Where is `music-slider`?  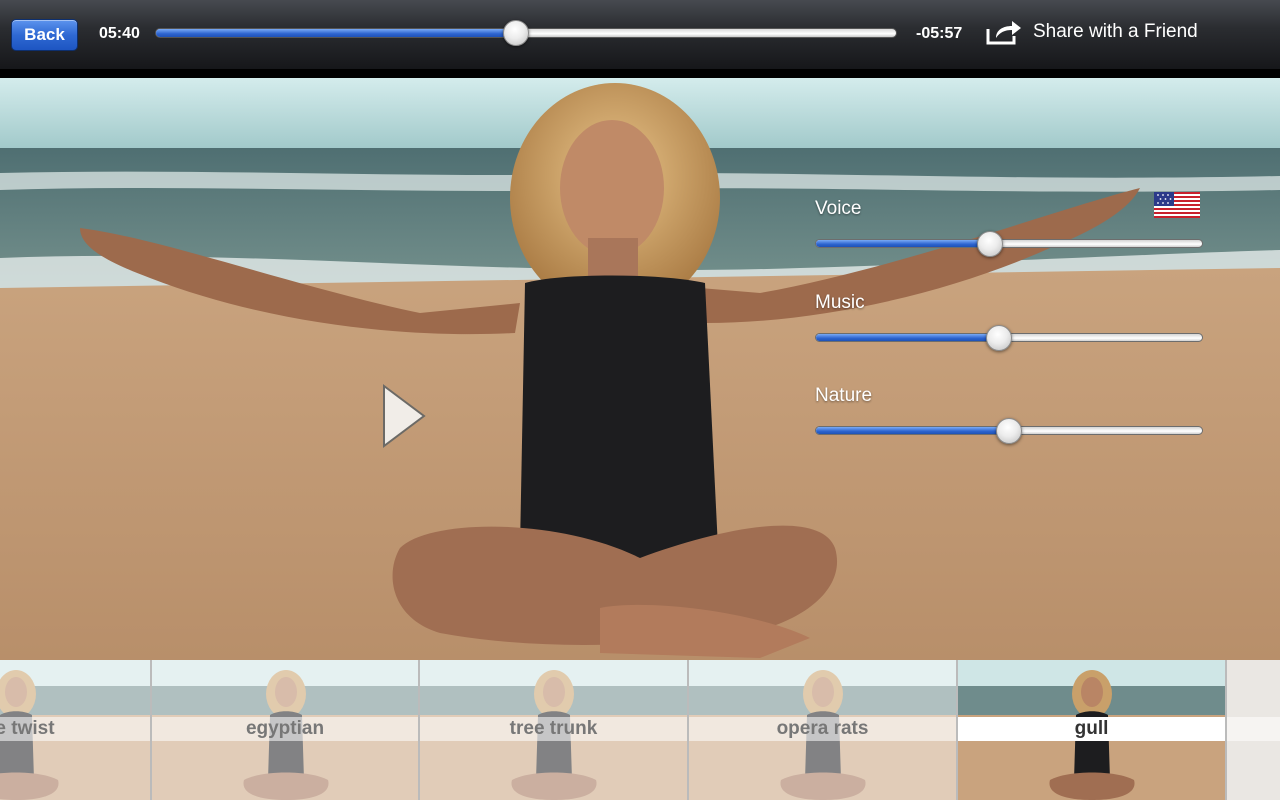 music-slider is located at coordinates (1009, 337).